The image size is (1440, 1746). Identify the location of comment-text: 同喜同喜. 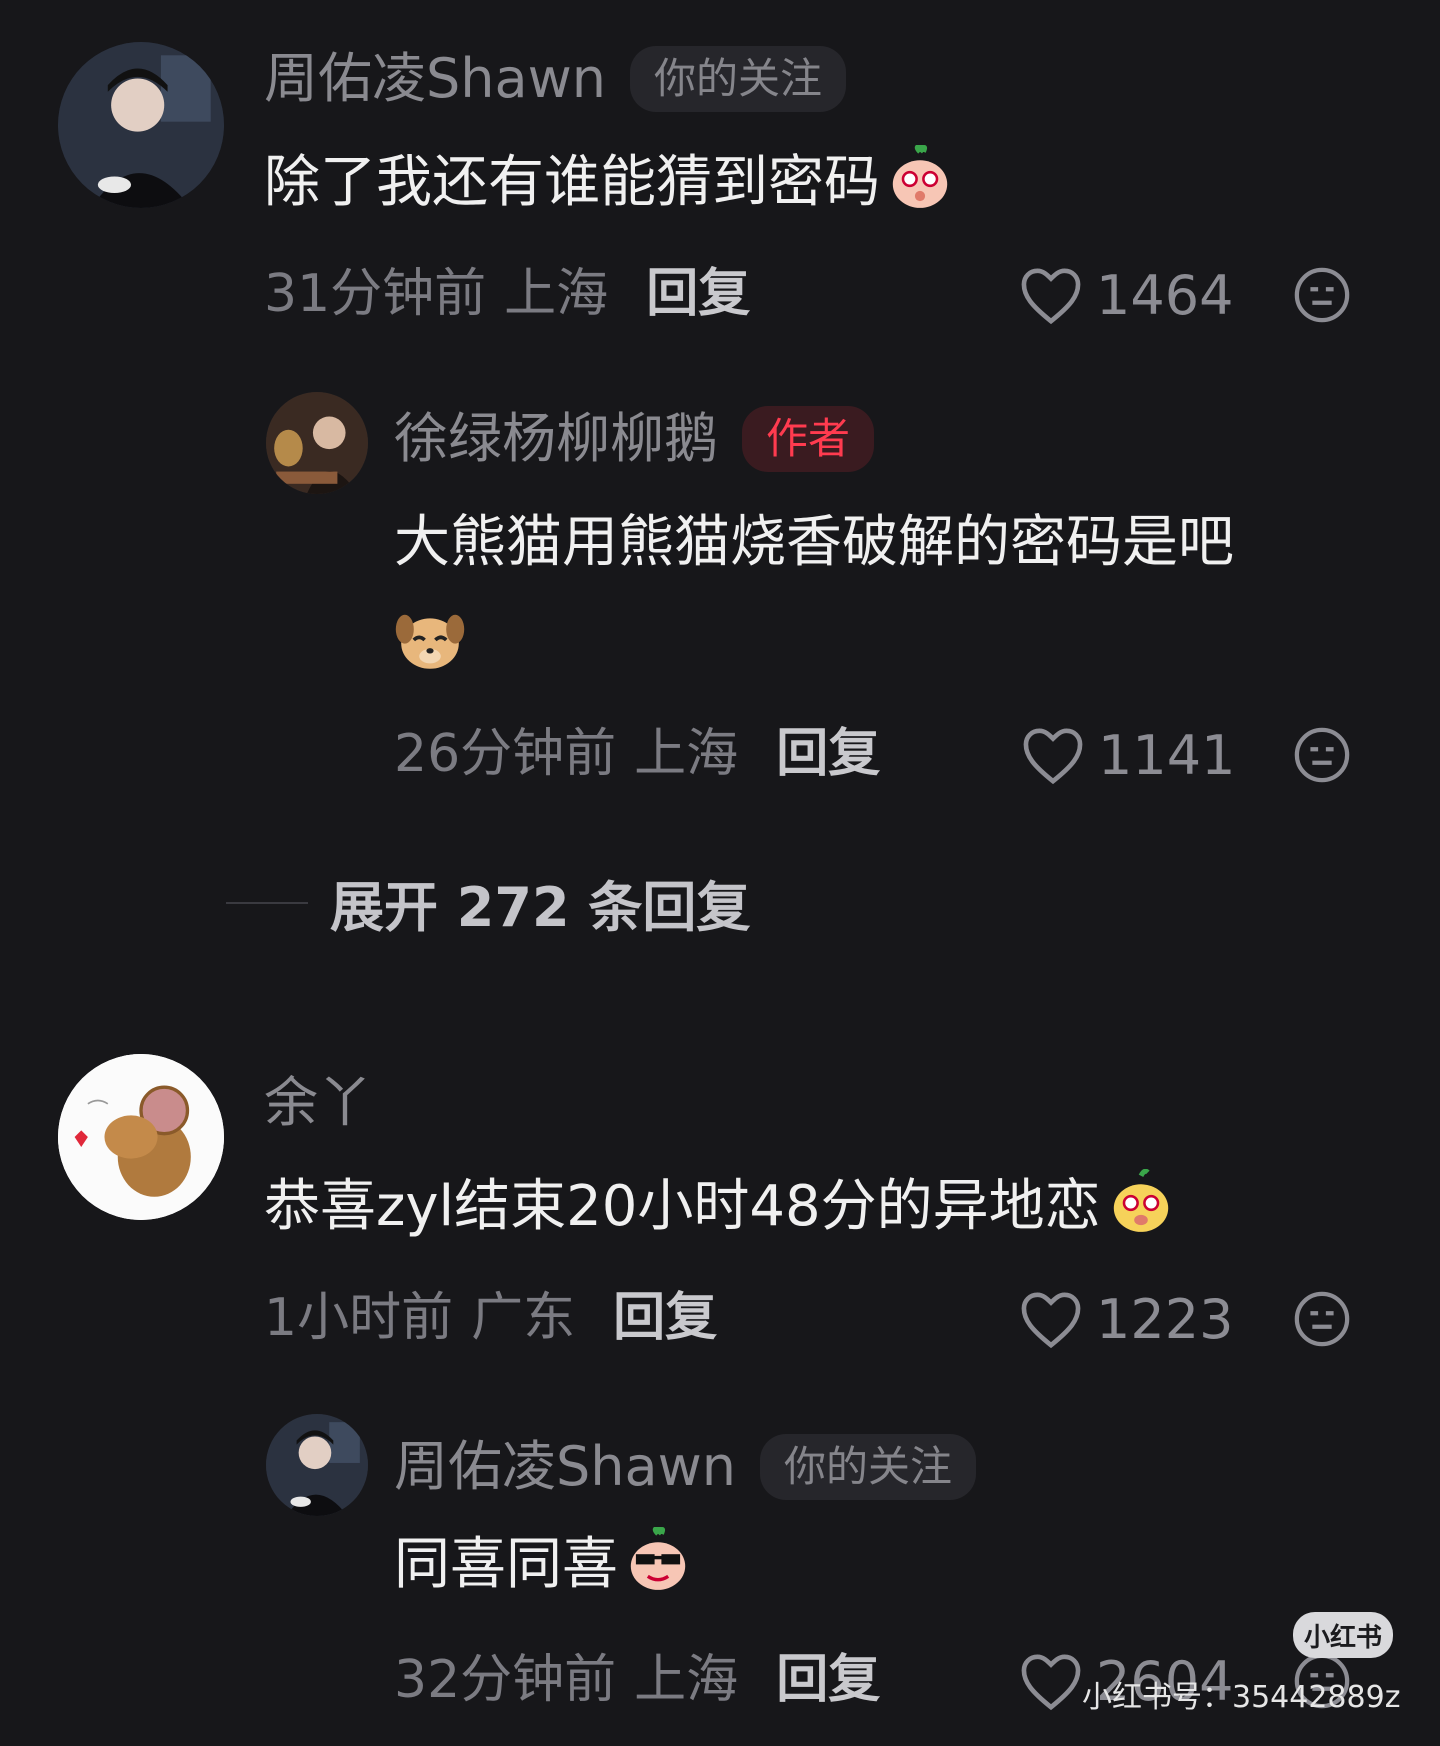
(543, 1565).